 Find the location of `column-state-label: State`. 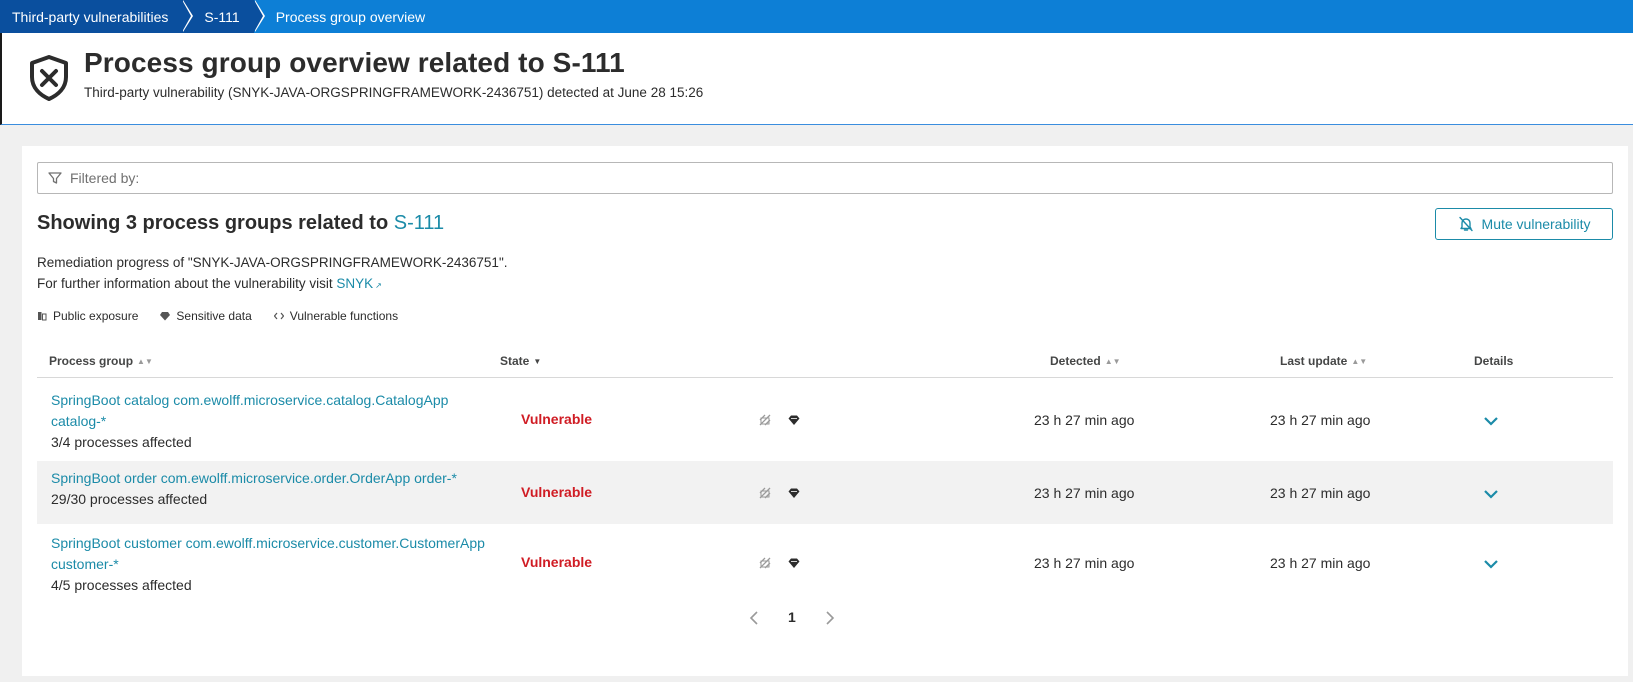

column-state-label: State is located at coordinates (515, 361).